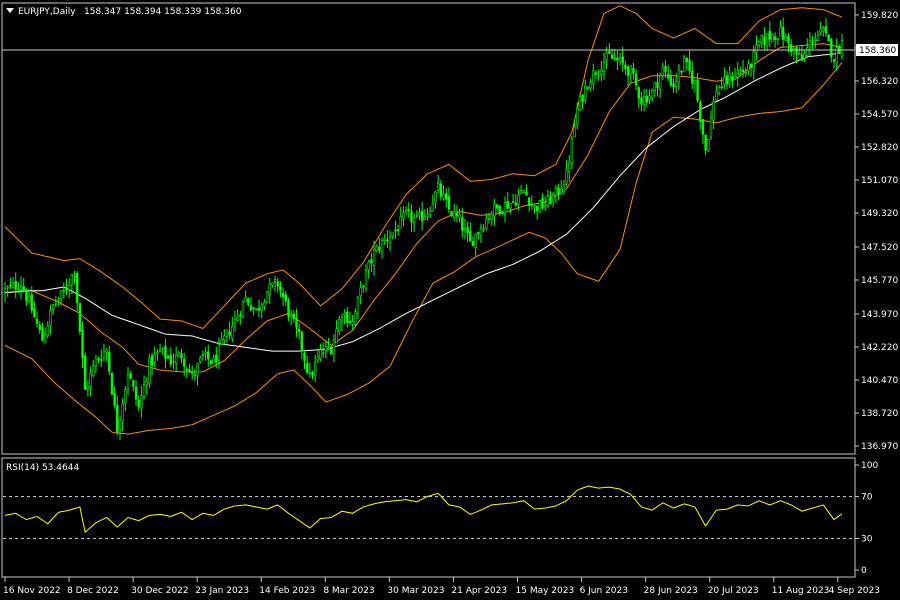 This screenshot has width=900, height=600. I want to click on rsi-axis-label: 100, so click(869, 466).